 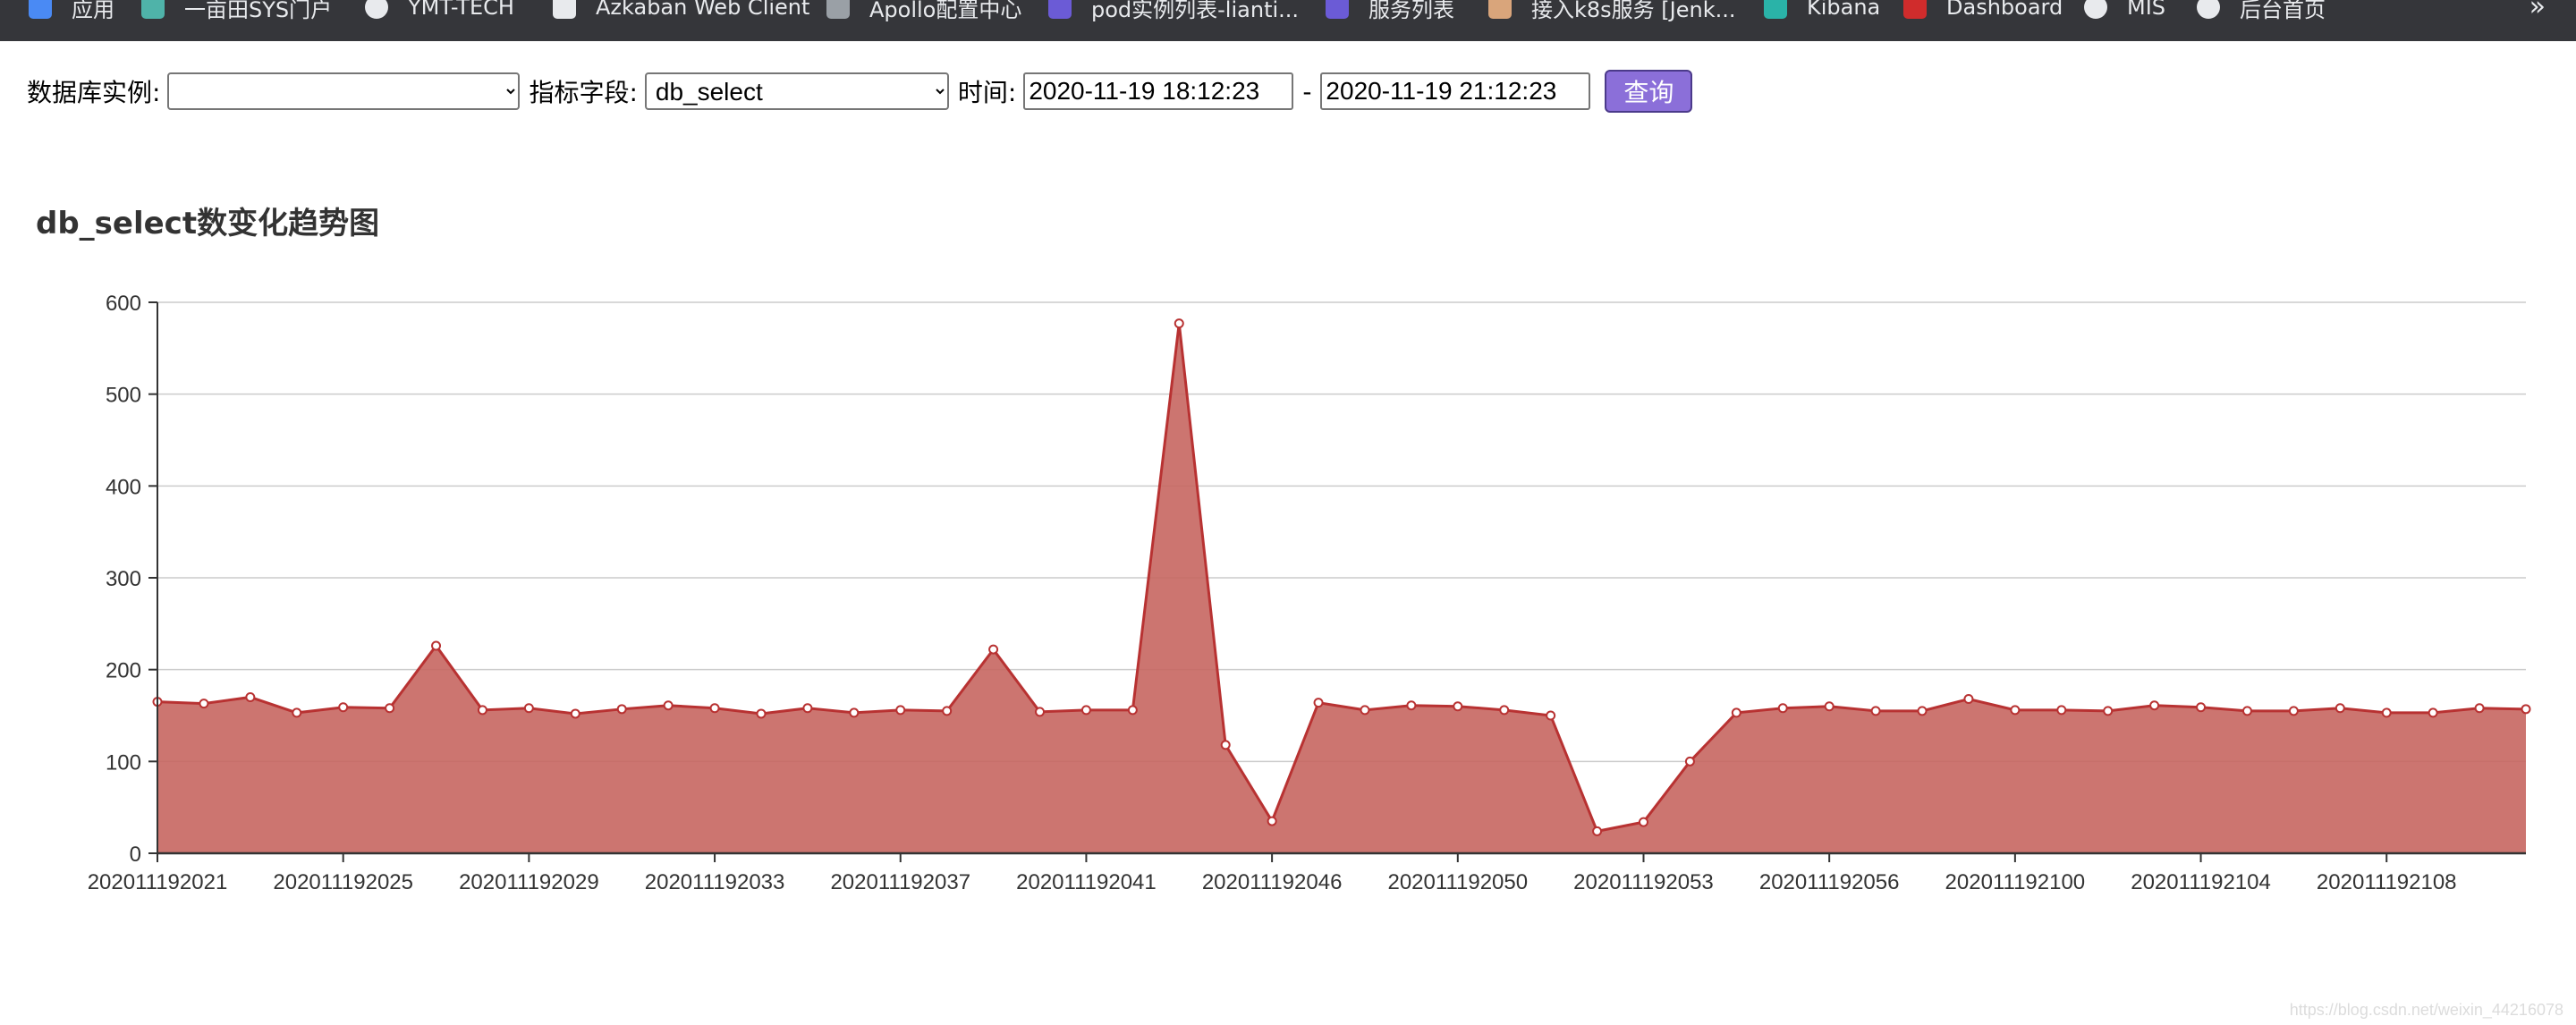 What do you see at coordinates (1455, 91) in the screenshot?
I see `end-time-input` at bounding box center [1455, 91].